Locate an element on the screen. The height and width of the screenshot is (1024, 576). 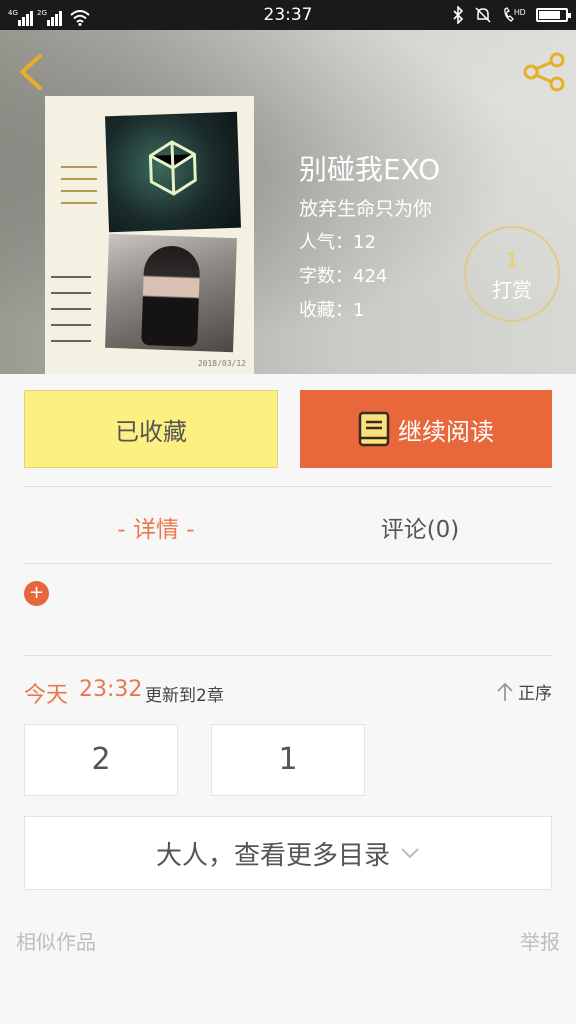
report-link: 举报 is located at coordinates (540, 940).